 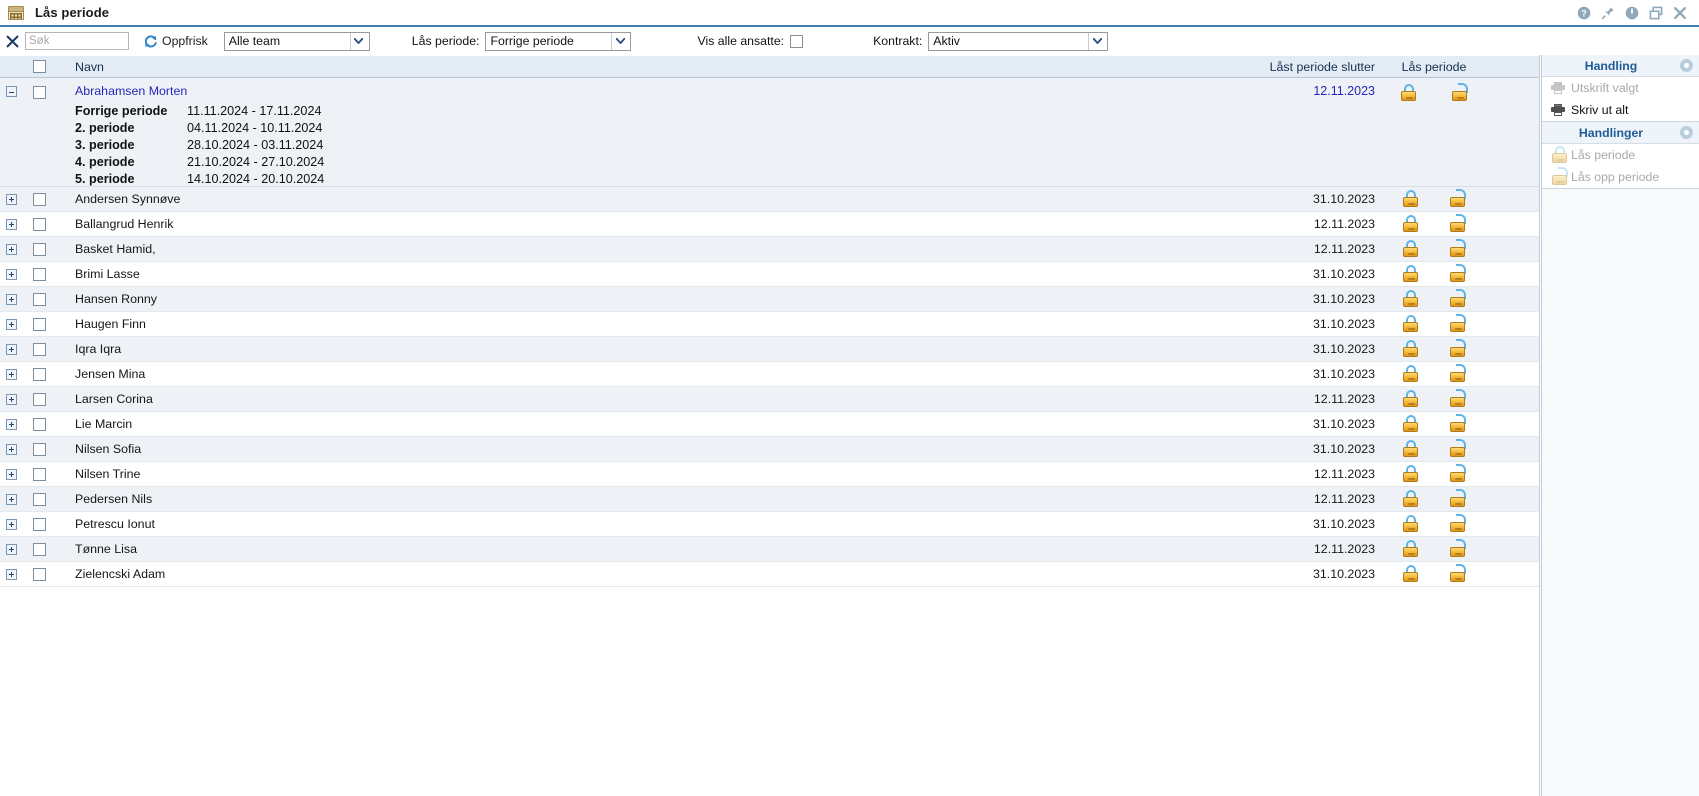 I want to click on power-icon, so click(x=1631, y=12).